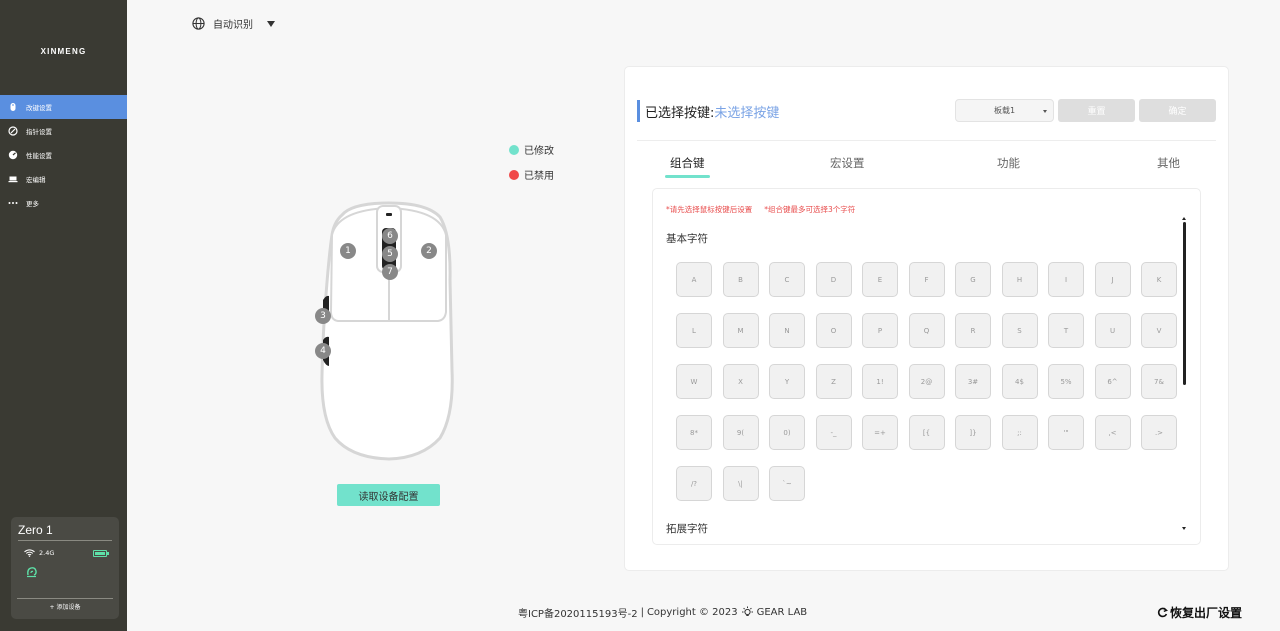 This screenshot has width=1280, height=631. What do you see at coordinates (1019, 330) in the screenshot?
I see `key-button: S` at bounding box center [1019, 330].